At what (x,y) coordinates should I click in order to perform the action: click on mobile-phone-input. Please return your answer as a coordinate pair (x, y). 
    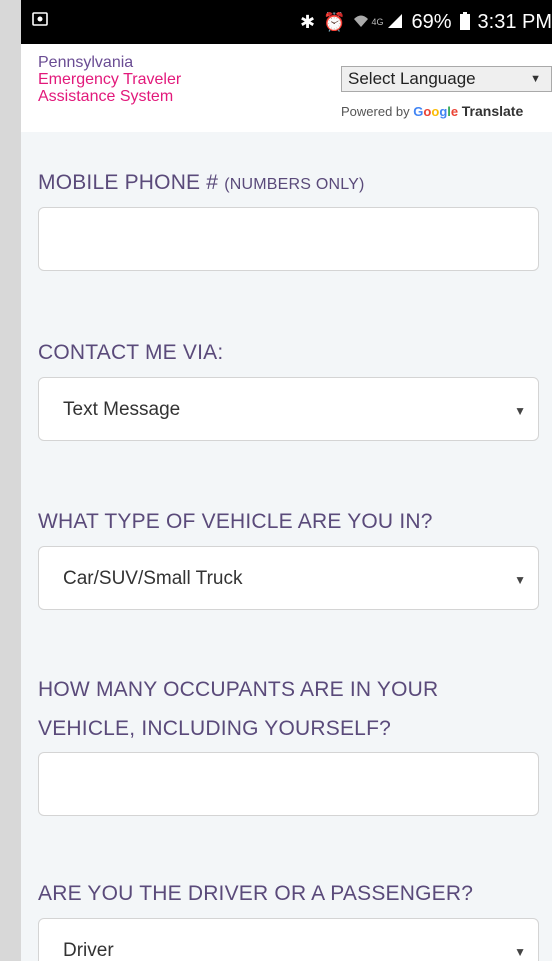
    Looking at the image, I should click on (288, 239).